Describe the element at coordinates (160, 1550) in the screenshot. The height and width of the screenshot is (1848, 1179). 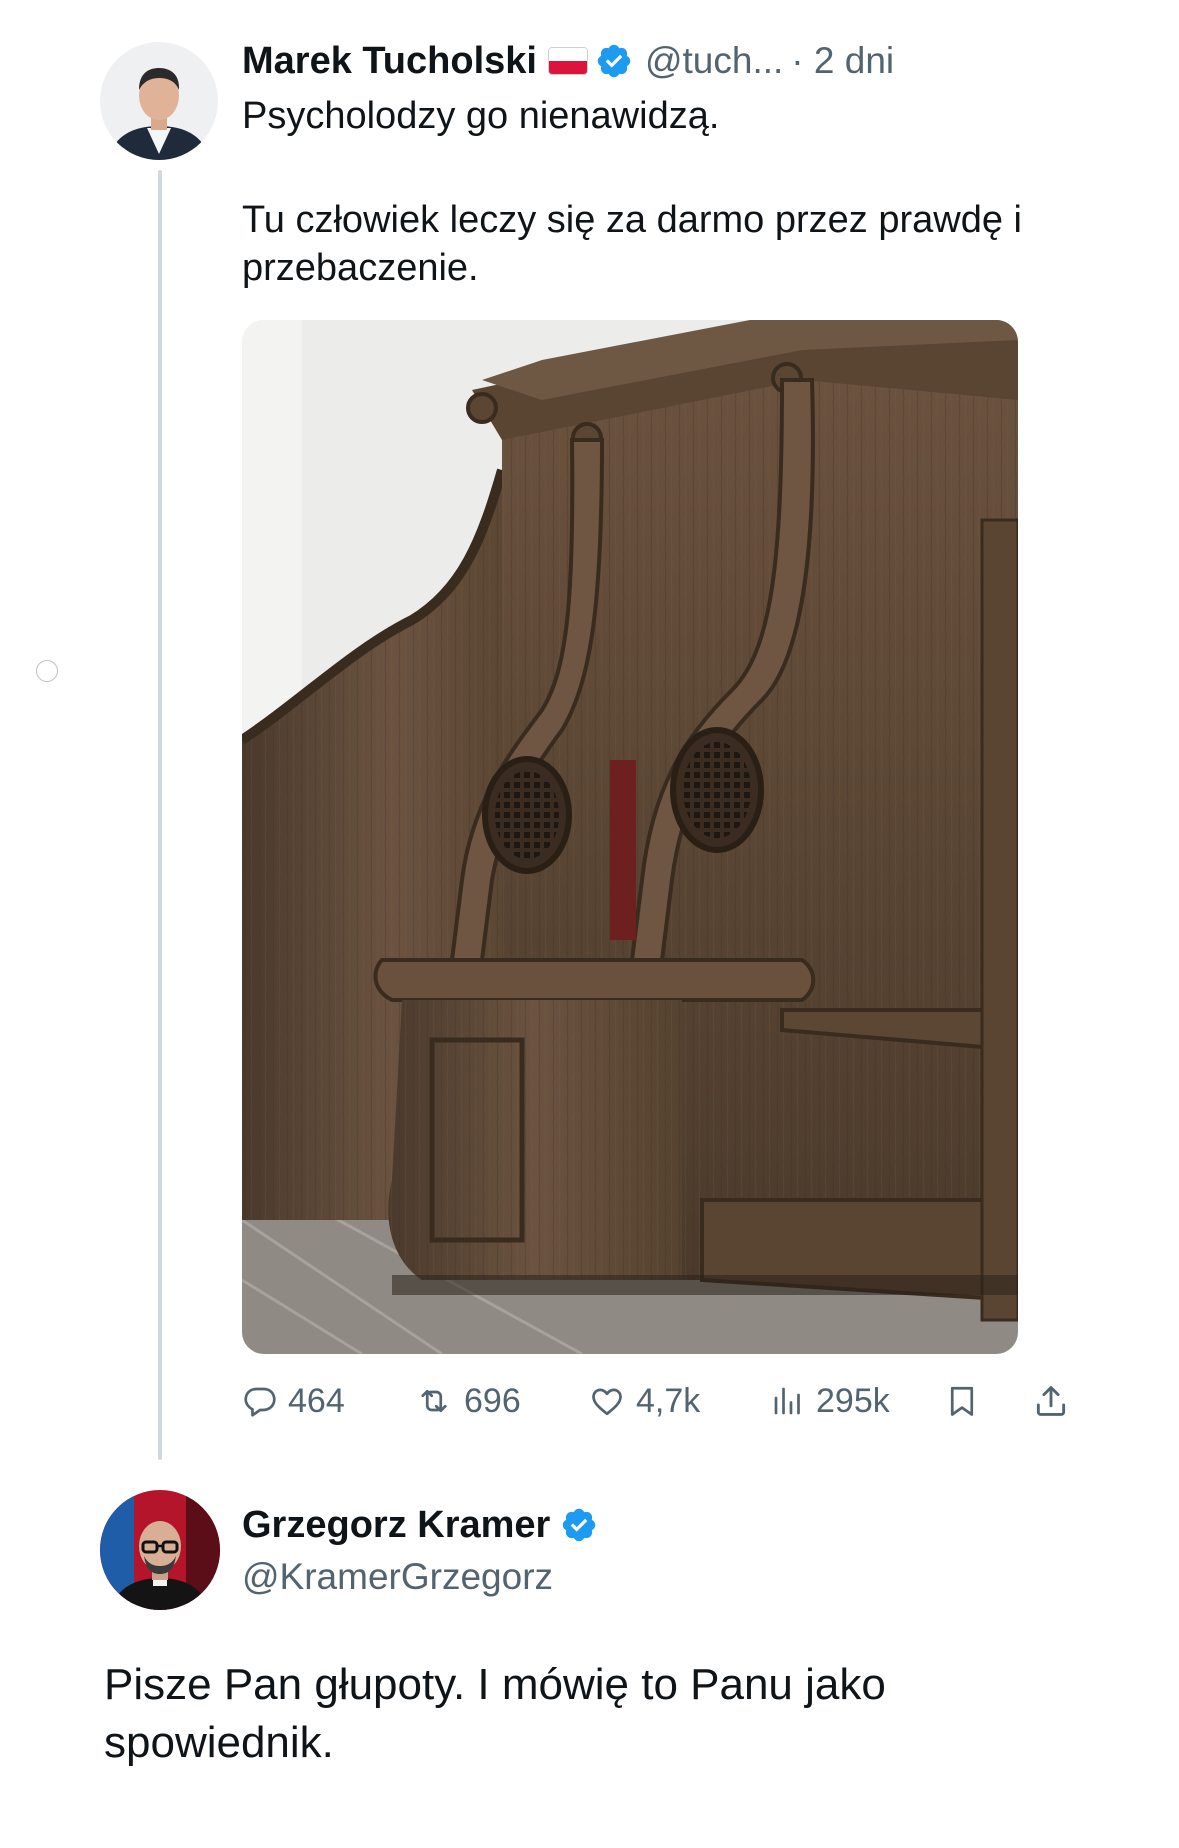
I see `avatar-grzegorz-kramer` at that location.